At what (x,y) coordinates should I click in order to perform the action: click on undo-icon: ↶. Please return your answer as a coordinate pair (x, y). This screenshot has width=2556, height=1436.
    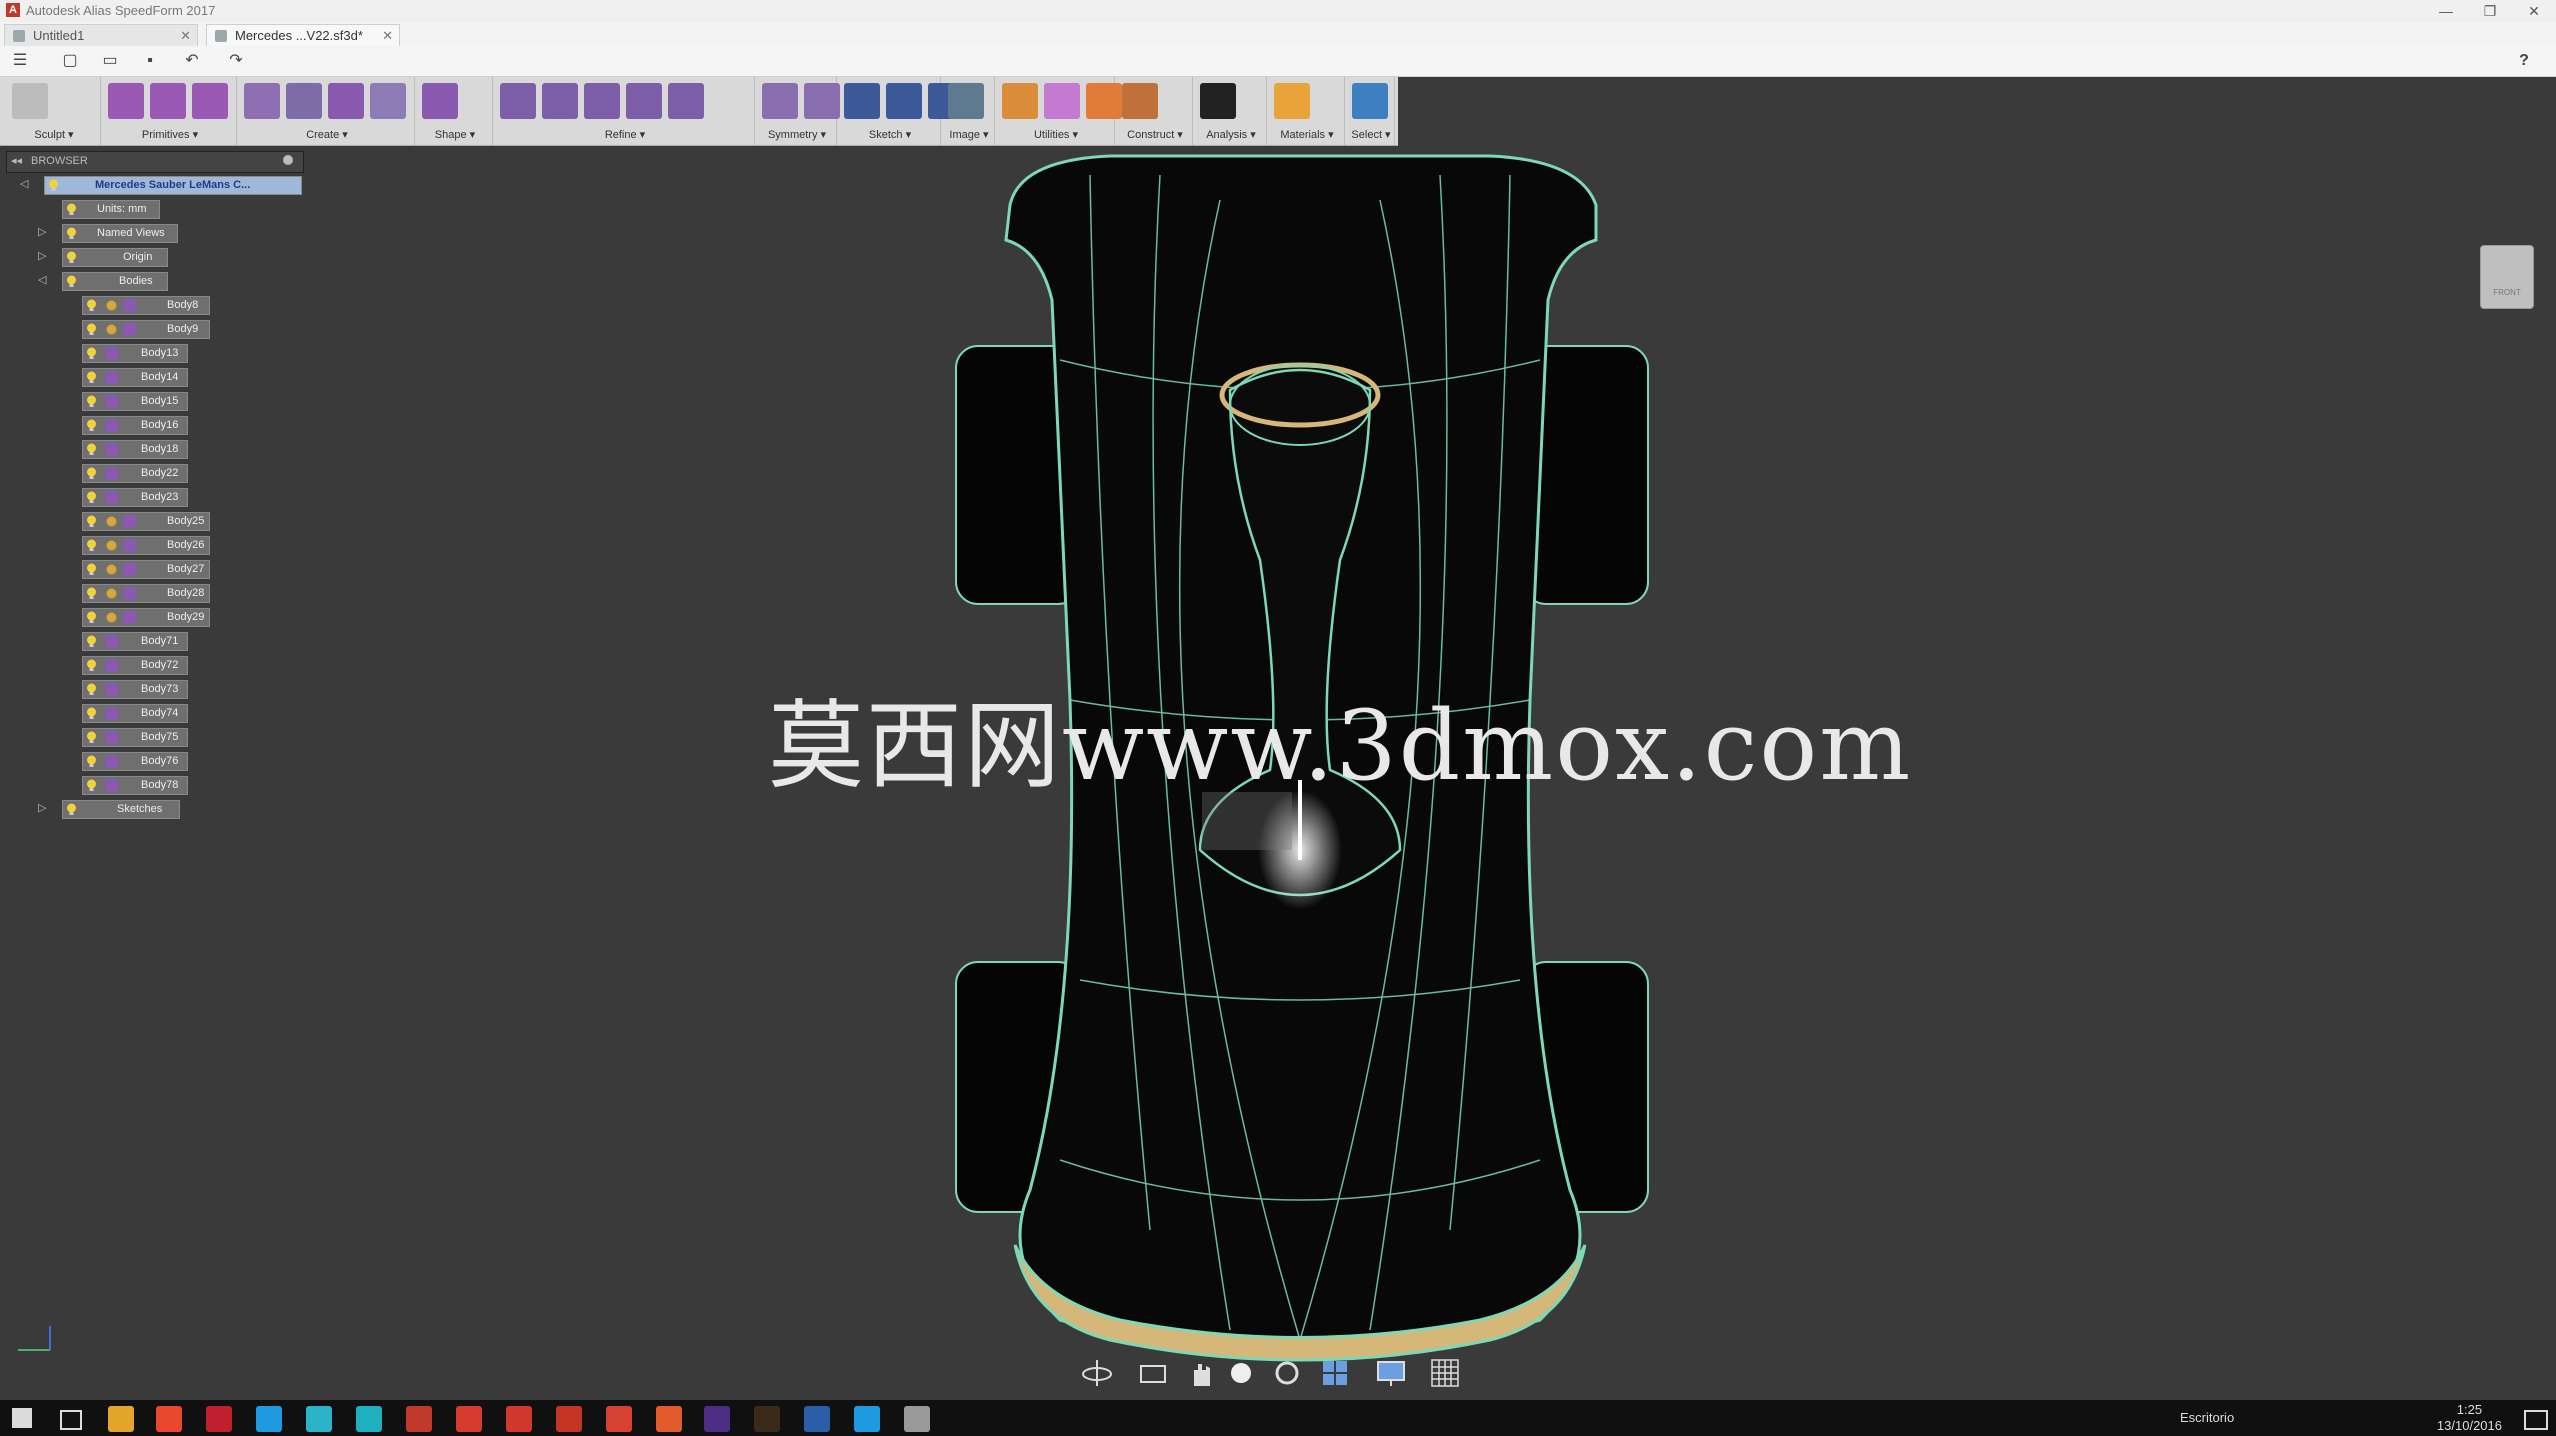
    Looking at the image, I should click on (192, 61).